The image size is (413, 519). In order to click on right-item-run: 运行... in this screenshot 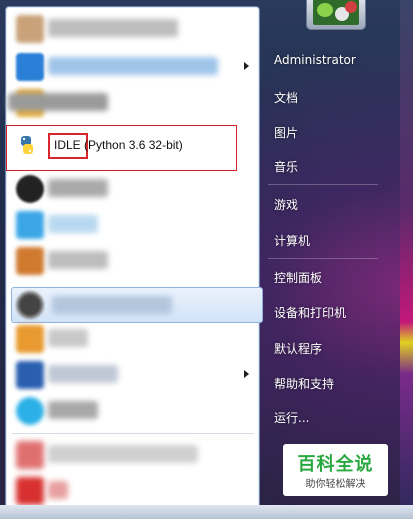, I will do `click(291, 417)`.